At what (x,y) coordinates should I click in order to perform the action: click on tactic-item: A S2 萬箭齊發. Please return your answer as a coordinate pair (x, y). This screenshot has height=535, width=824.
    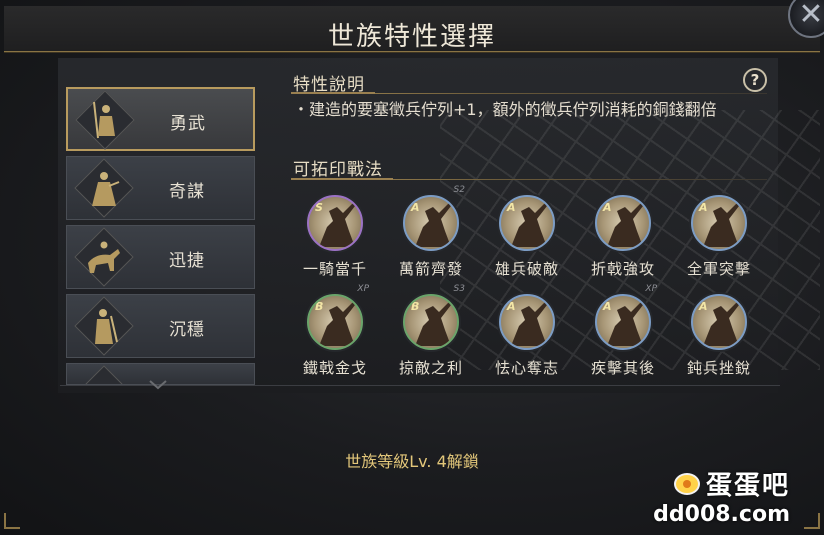
    Looking at the image, I should click on (431, 232).